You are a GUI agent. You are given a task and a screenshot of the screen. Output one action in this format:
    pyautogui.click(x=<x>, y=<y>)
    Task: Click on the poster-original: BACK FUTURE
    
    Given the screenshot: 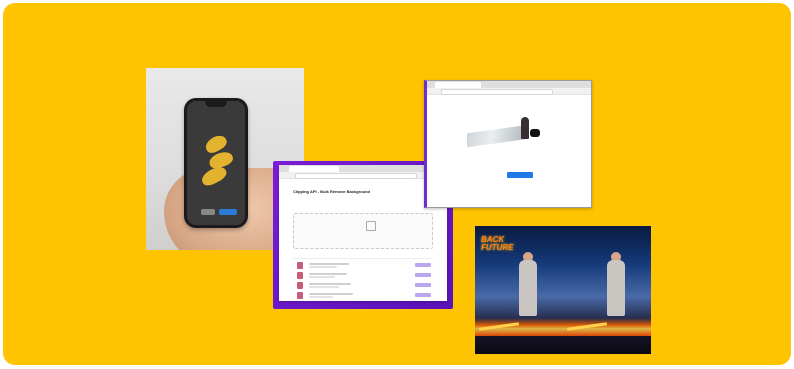 What is the action you would take?
    pyautogui.click(x=519, y=290)
    